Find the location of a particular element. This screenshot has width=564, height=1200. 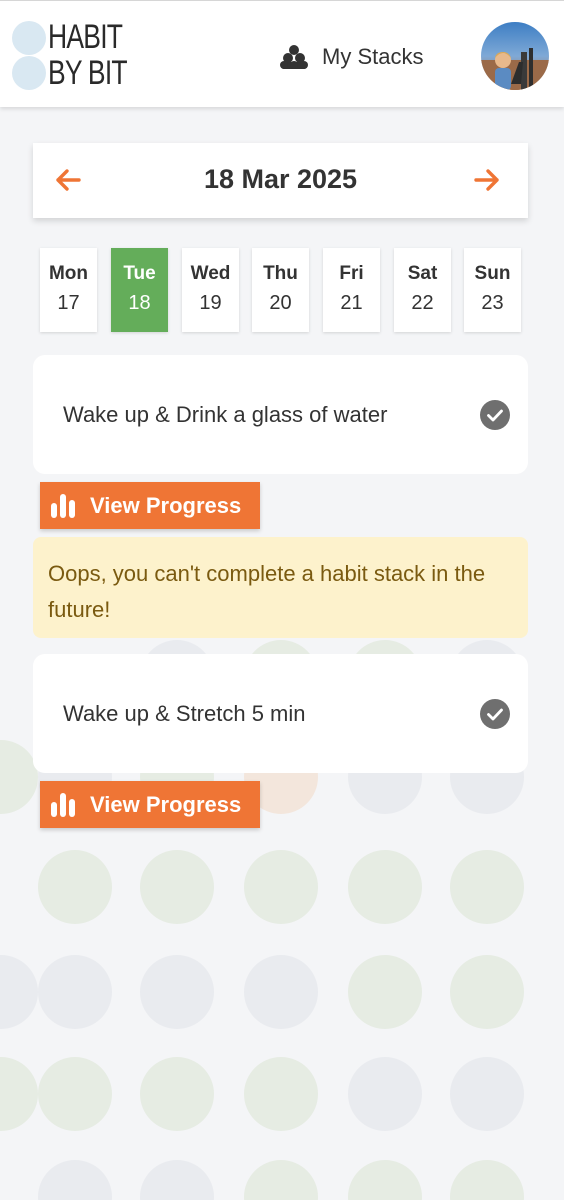

my-stacks-label: My Stacks is located at coordinates (373, 56).